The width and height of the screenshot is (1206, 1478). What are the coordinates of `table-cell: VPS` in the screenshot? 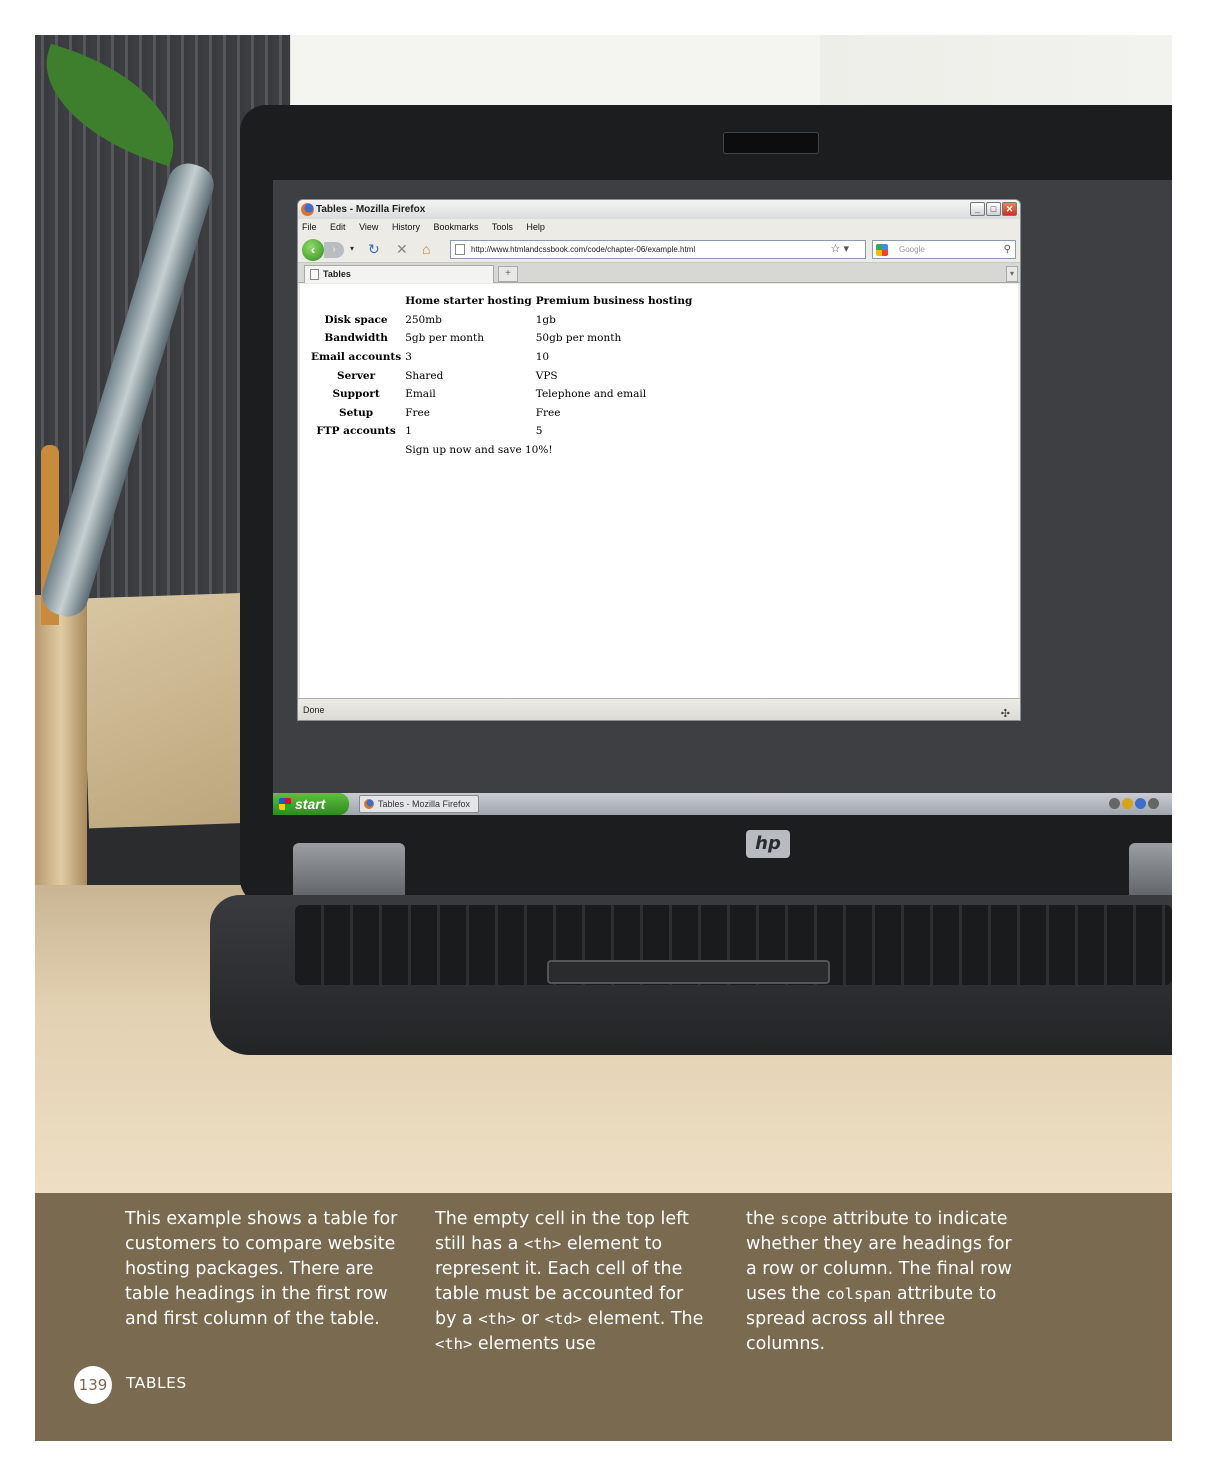 It's located at (546, 375).